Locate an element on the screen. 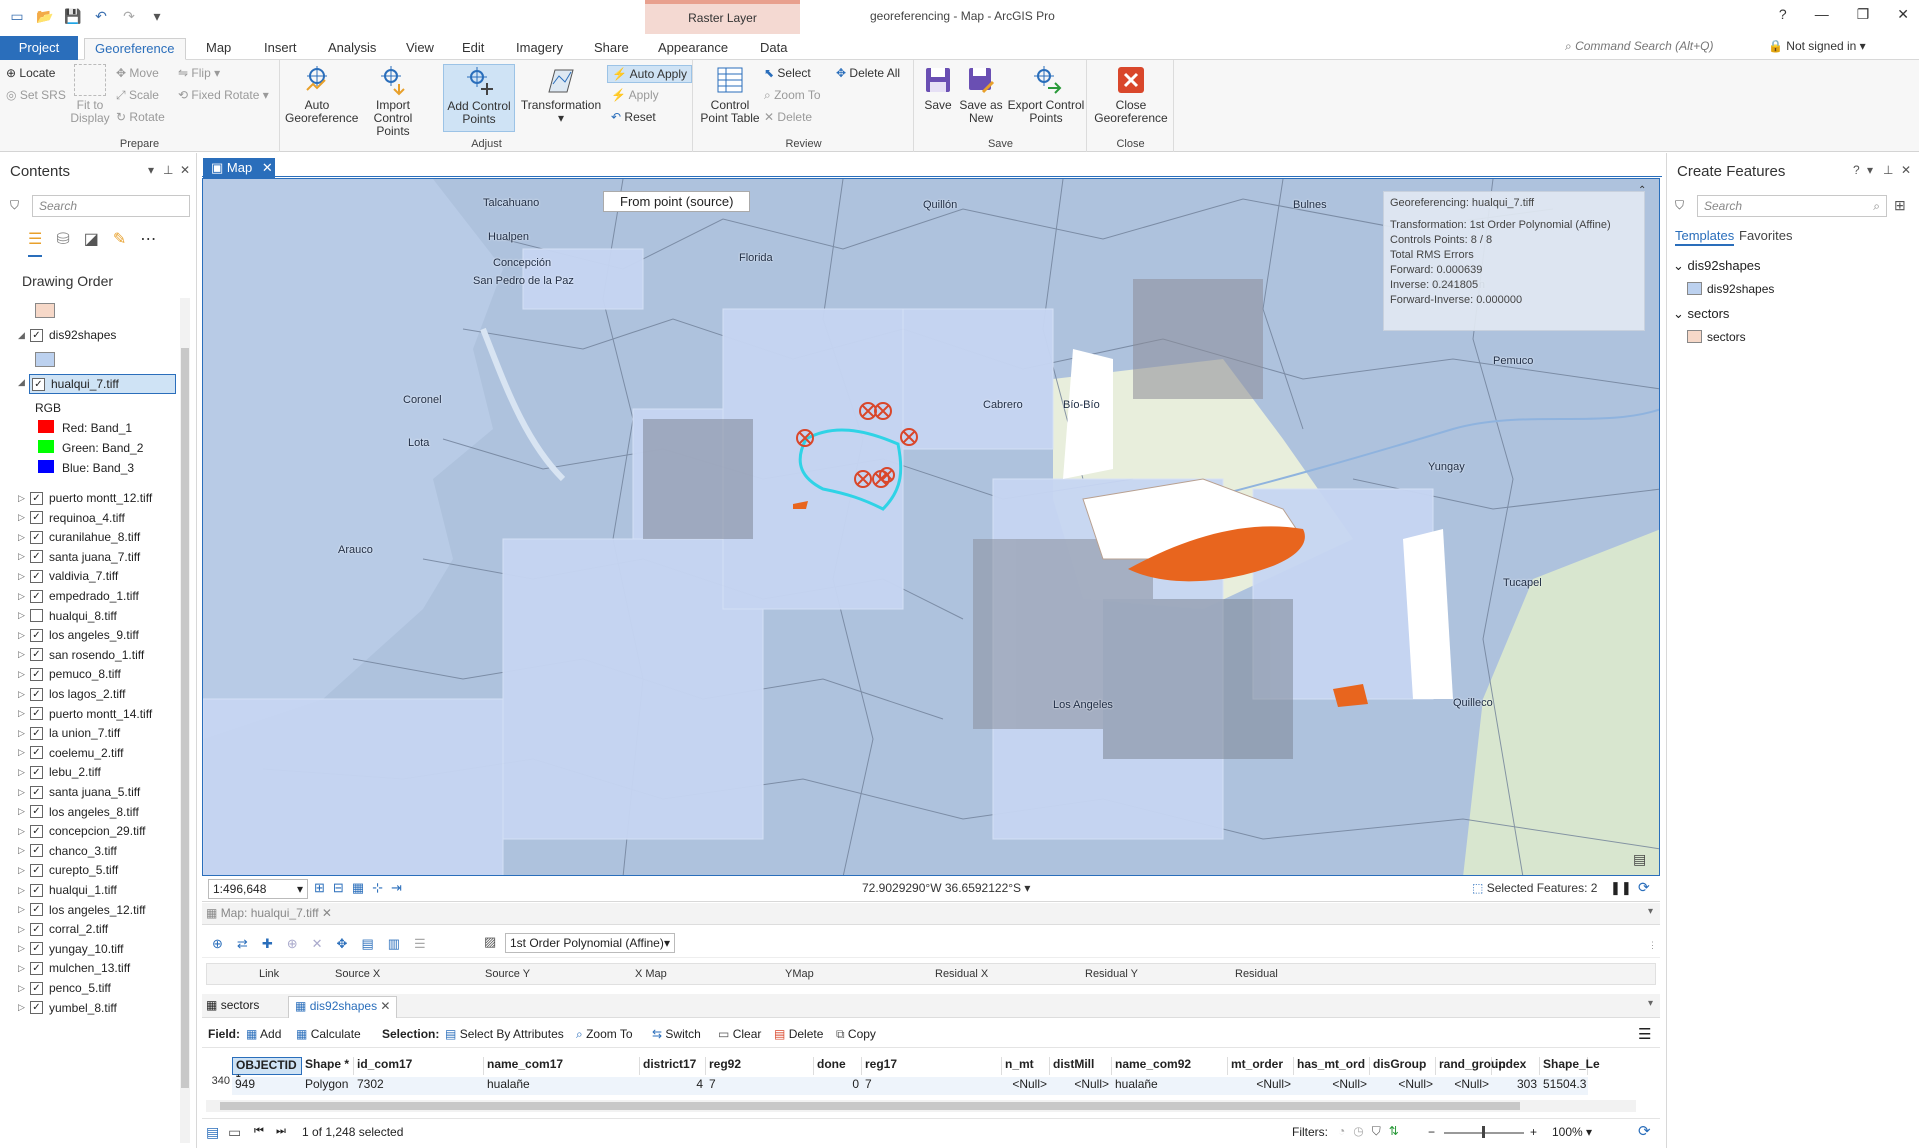 The height and width of the screenshot is (1148, 1919). attr-column-header: Shape_Le is located at coordinates (1570, 1066).